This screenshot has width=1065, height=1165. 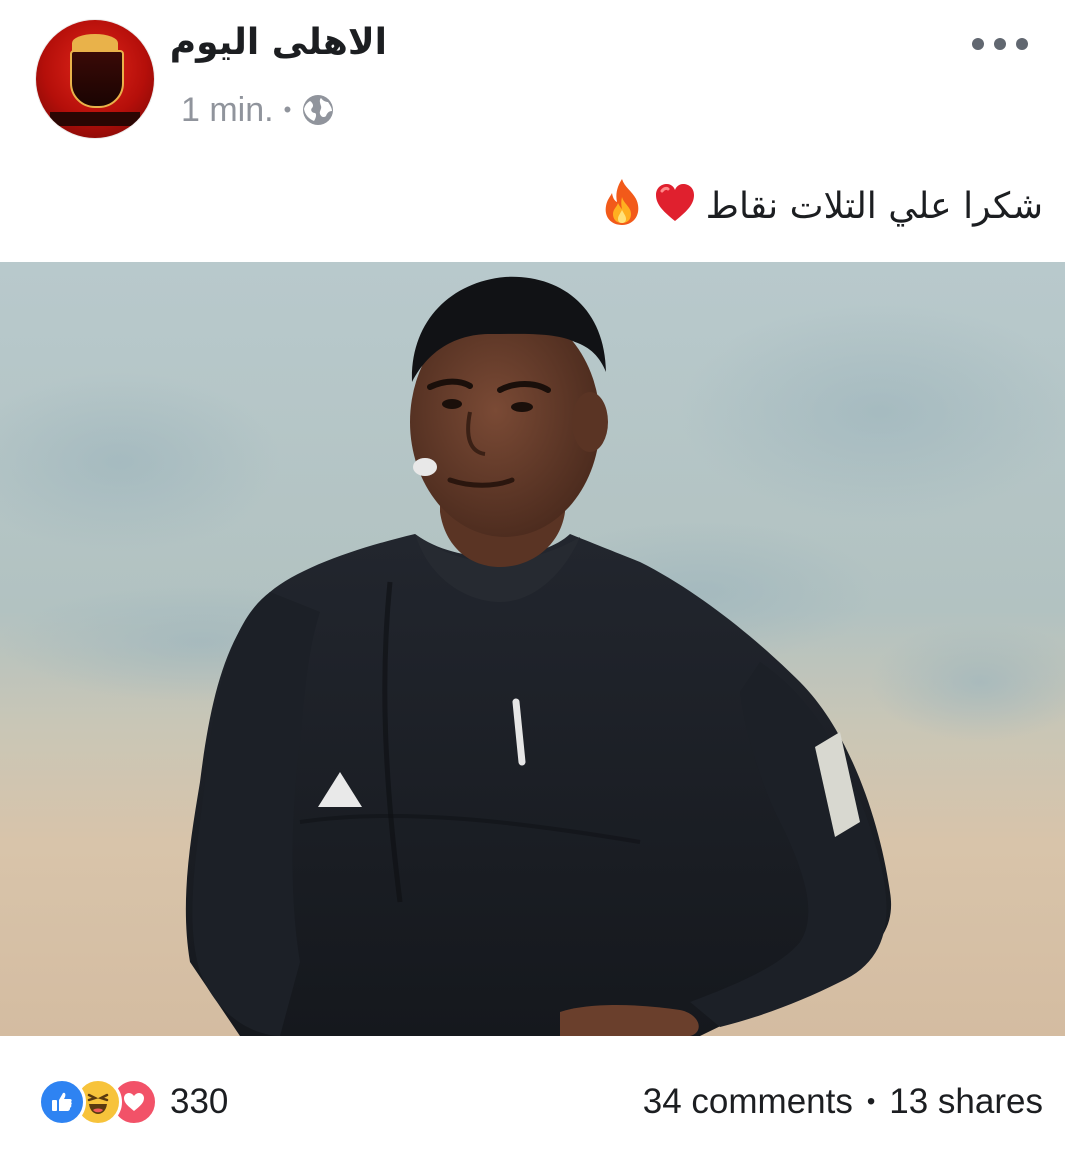 I want to click on club-shield-icon, so click(x=97, y=79).